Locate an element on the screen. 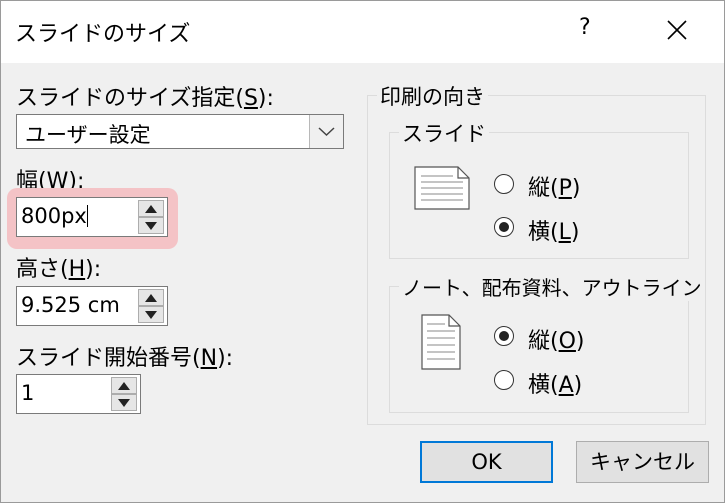 The height and width of the screenshot is (503, 725). start-number-increment-button is located at coordinates (124, 385).